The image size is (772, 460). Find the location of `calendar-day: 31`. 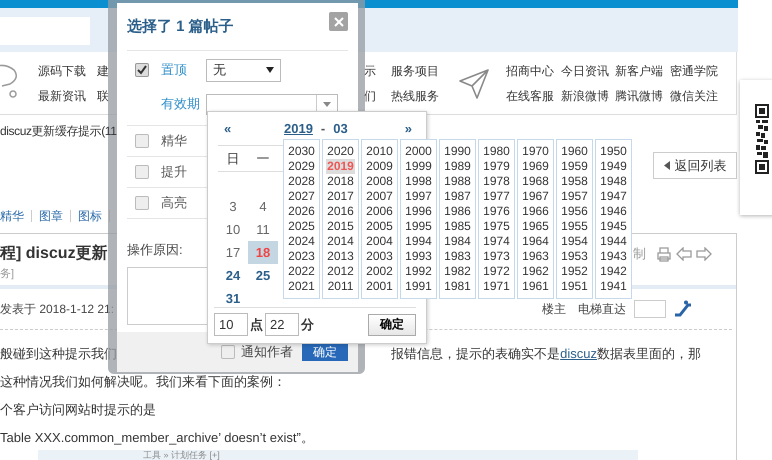

calendar-day: 31 is located at coordinates (233, 298).